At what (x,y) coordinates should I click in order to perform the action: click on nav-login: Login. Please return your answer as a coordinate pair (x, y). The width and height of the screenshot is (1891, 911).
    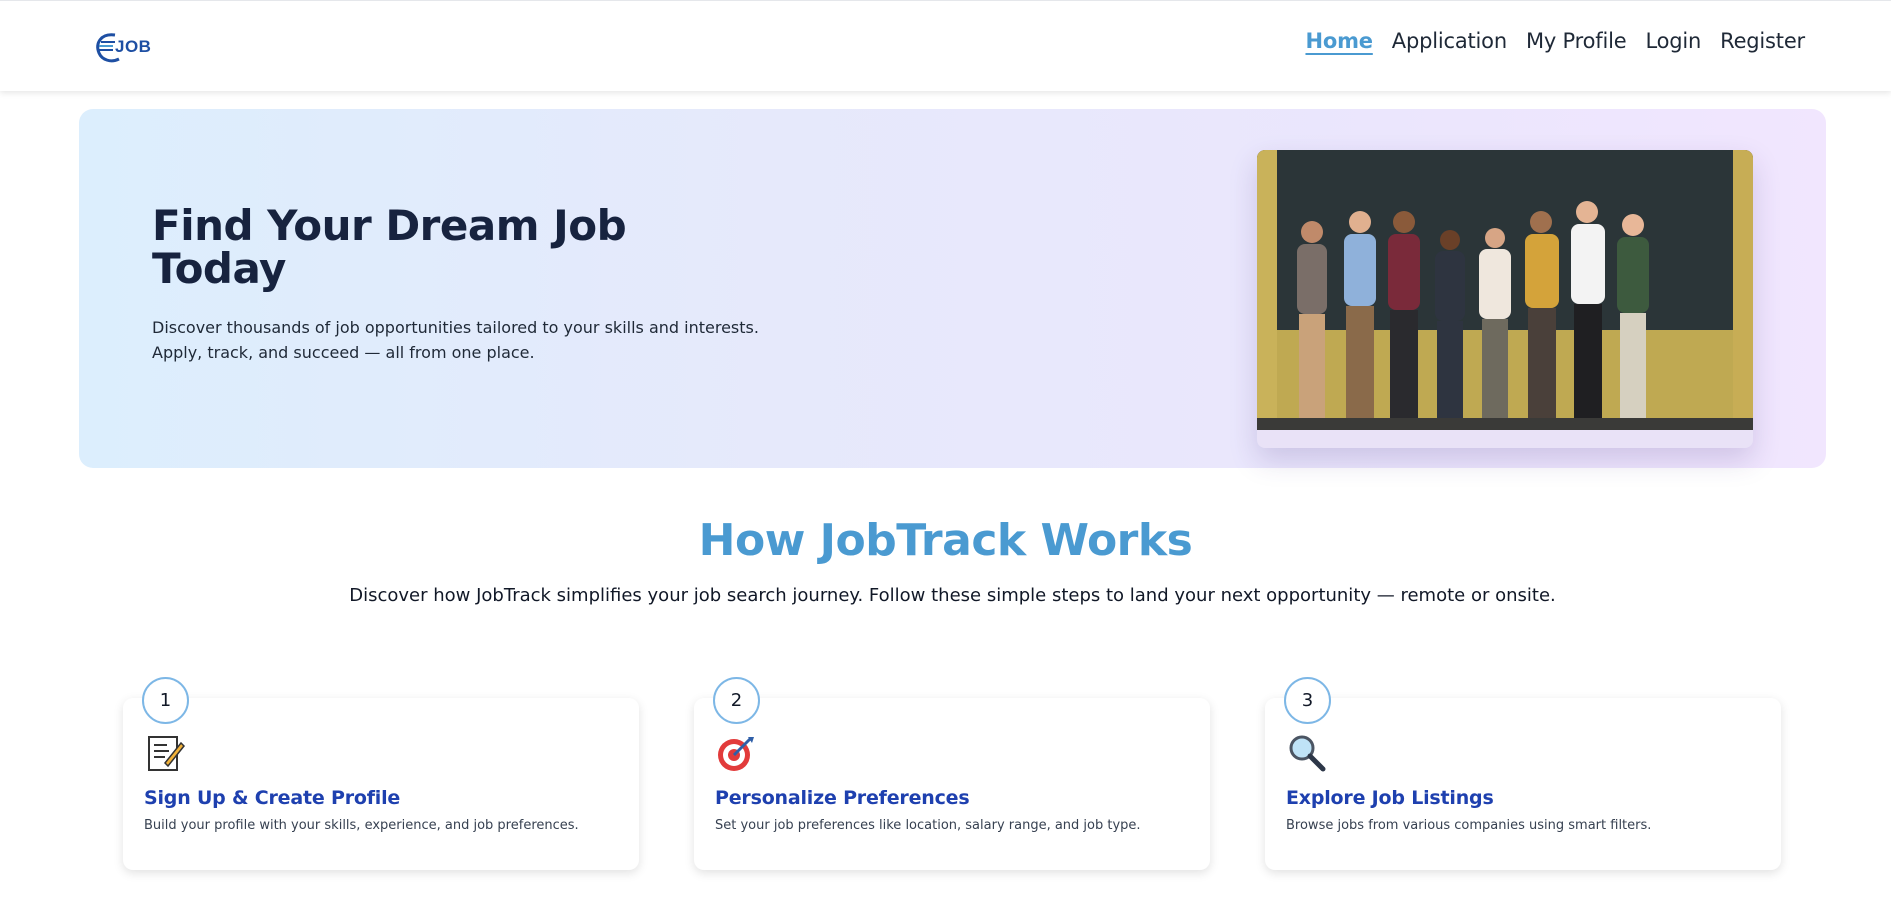
    Looking at the image, I should click on (1673, 41).